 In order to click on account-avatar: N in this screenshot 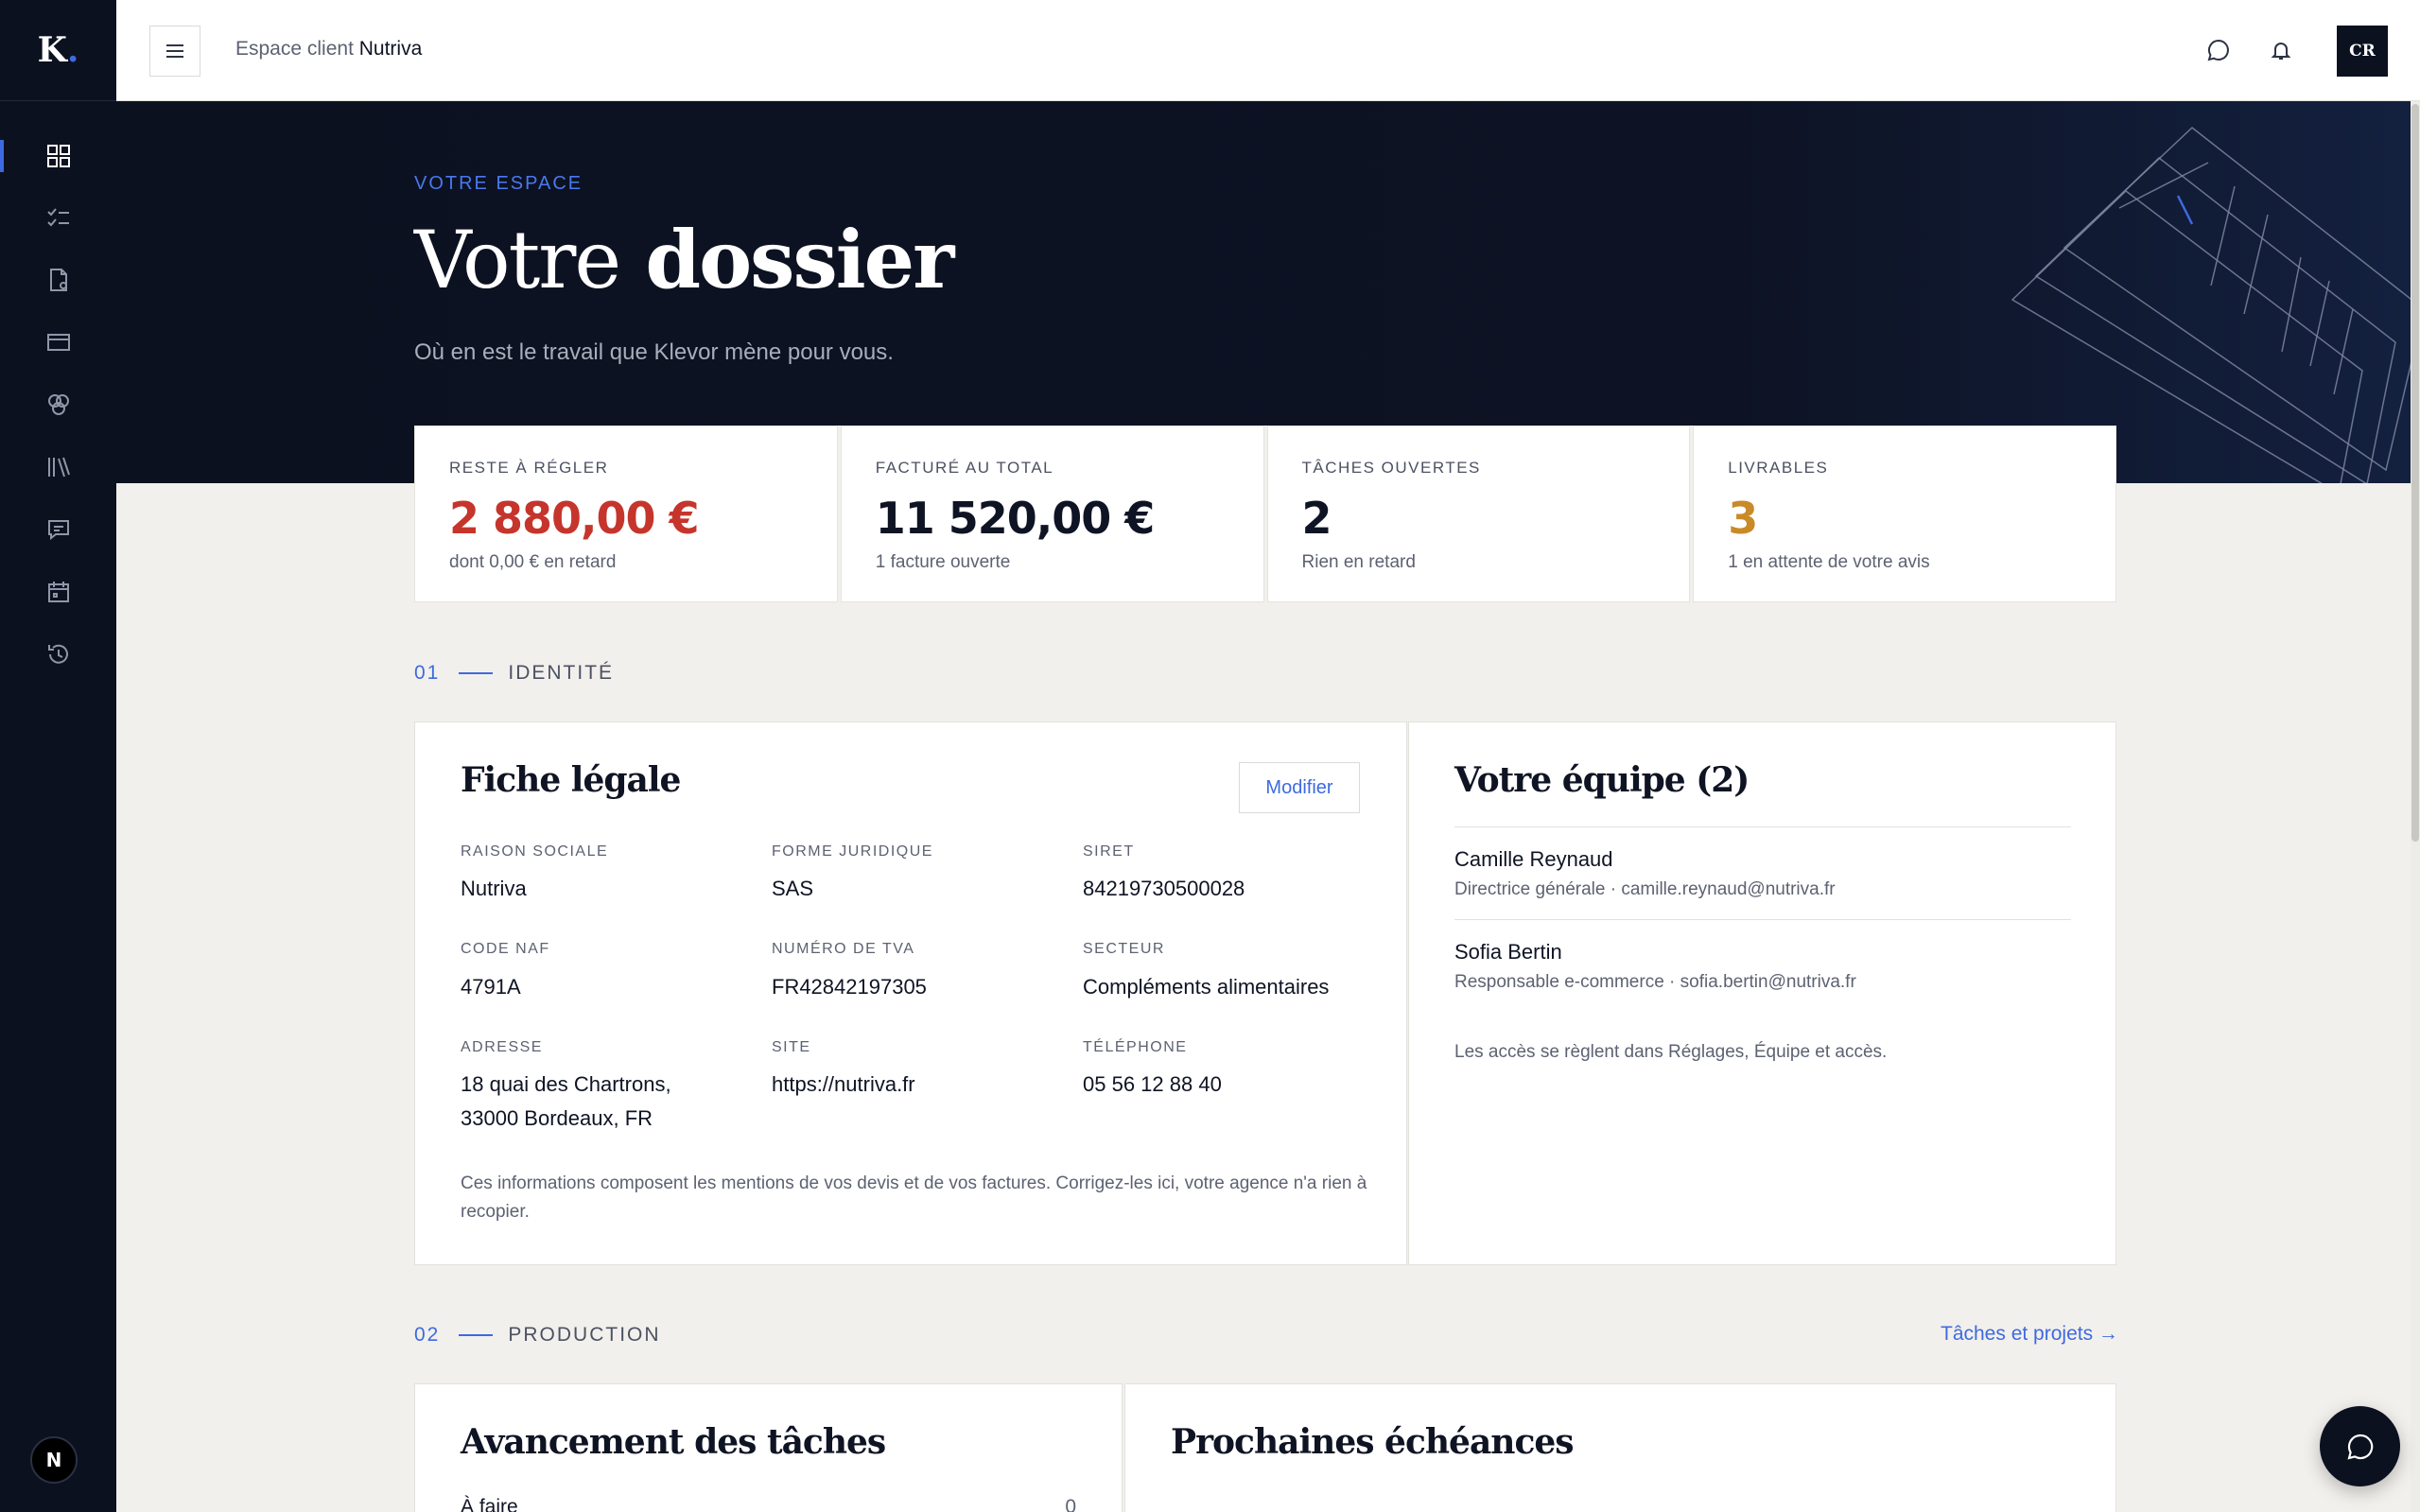, I will do `click(54, 1460)`.